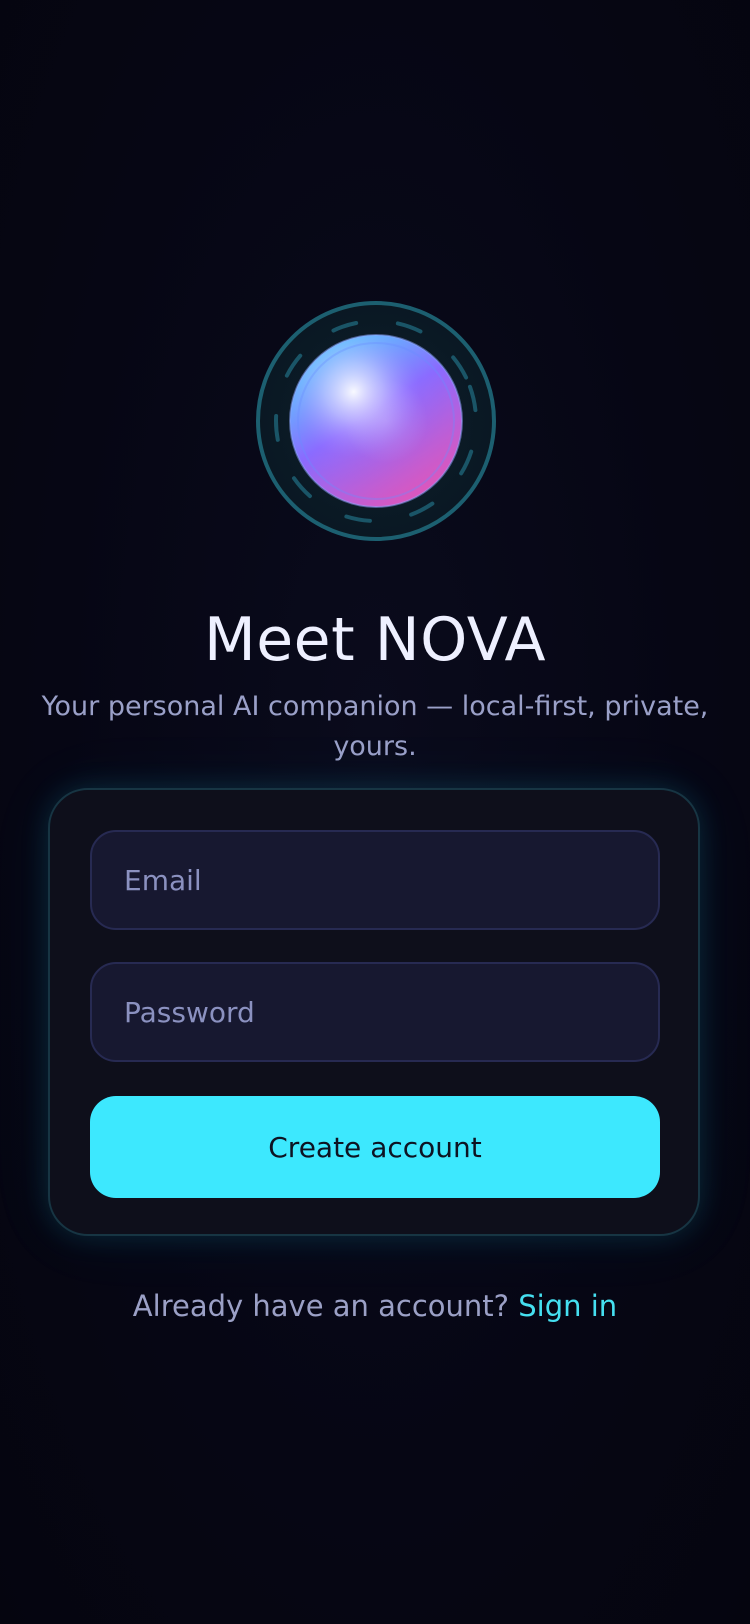  Describe the element at coordinates (567, 1306) in the screenshot. I see `sign-in-link: Sign in` at that location.